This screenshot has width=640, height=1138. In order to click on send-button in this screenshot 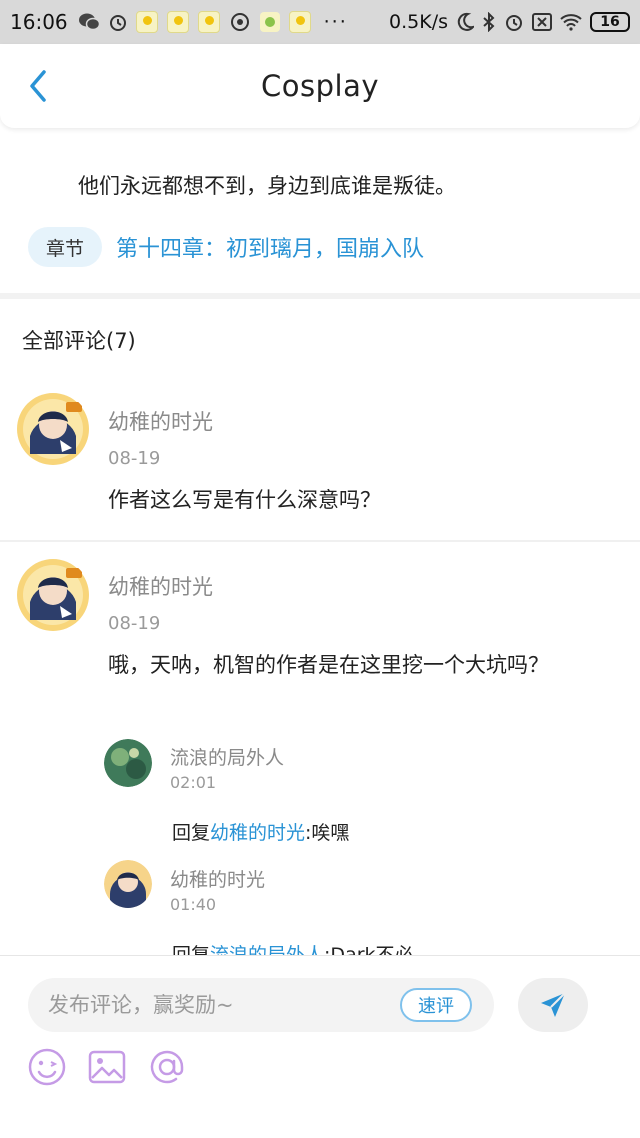, I will do `click(553, 1005)`.